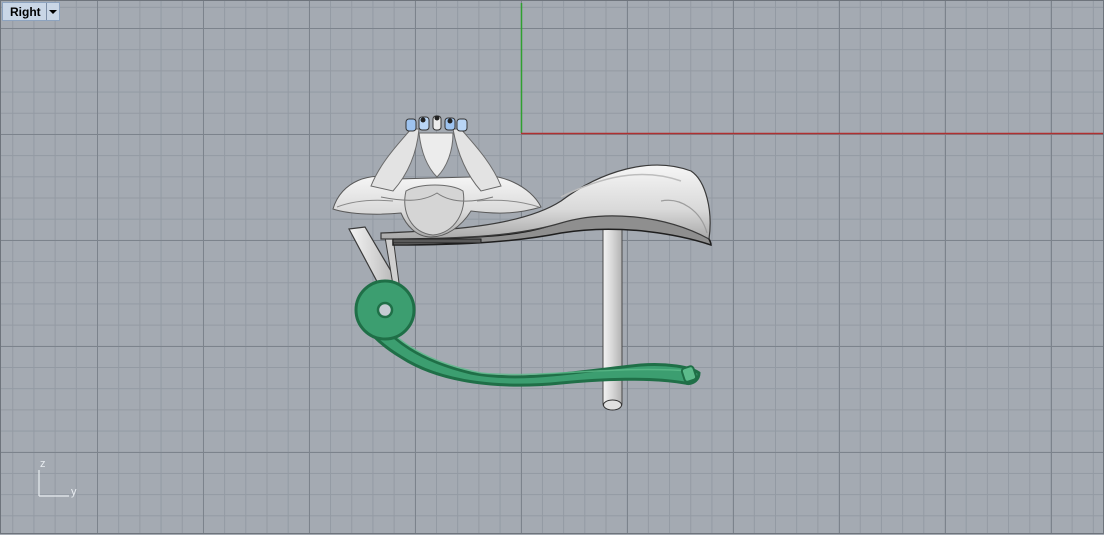 This screenshot has width=1104, height=535. What do you see at coordinates (43, 464) in the screenshot?
I see `axis-label-z: z` at bounding box center [43, 464].